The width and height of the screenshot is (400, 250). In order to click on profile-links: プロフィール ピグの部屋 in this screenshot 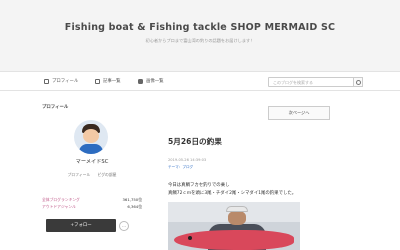, I will do `click(92, 175)`.